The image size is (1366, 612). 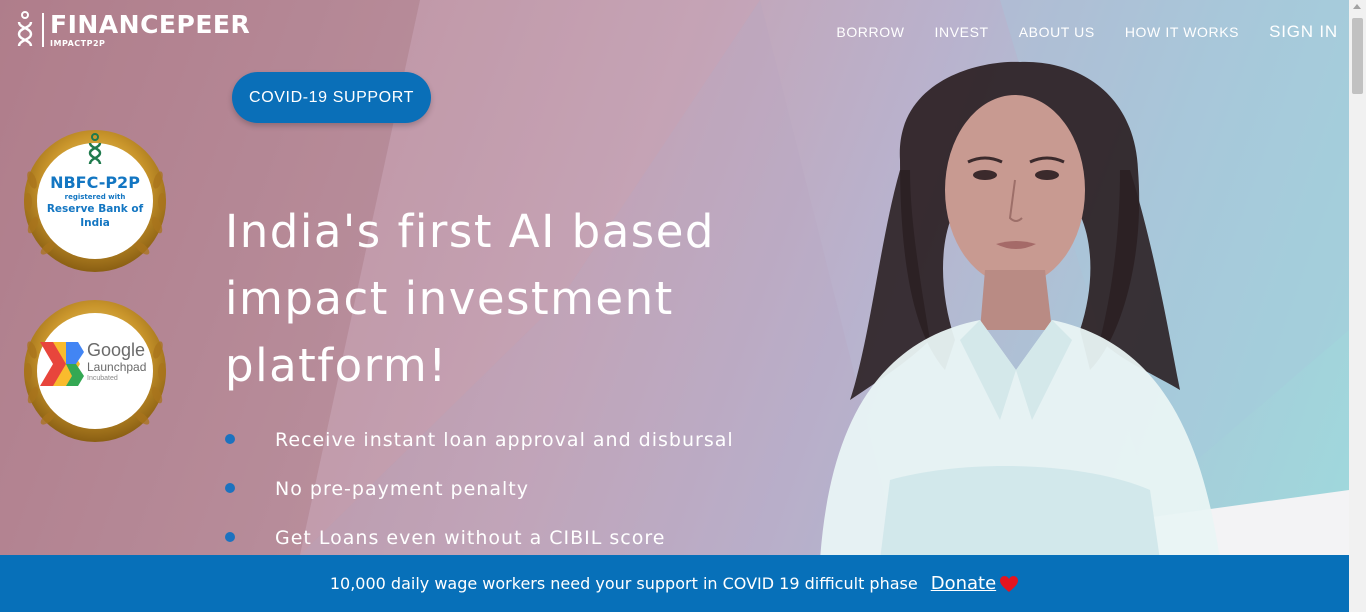 I want to click on google-launchpad-text: Google Launchpad Incubated, so click(x=116, y=362).